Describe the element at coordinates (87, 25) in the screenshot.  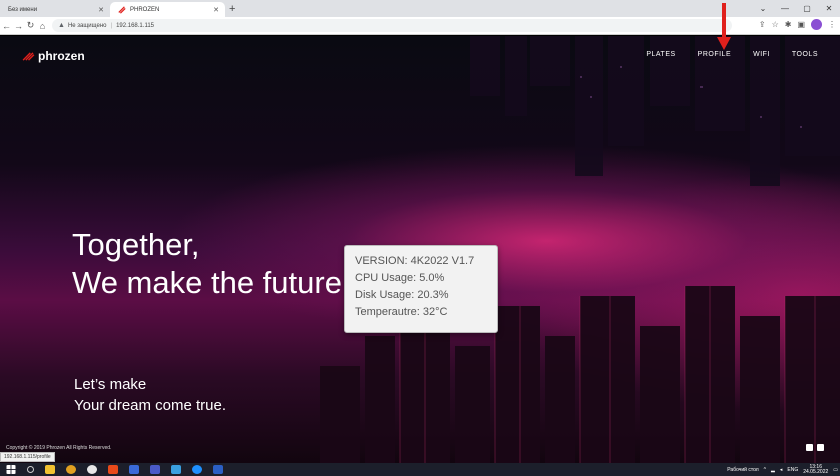
I see `security-status: Не защищено` at that location.